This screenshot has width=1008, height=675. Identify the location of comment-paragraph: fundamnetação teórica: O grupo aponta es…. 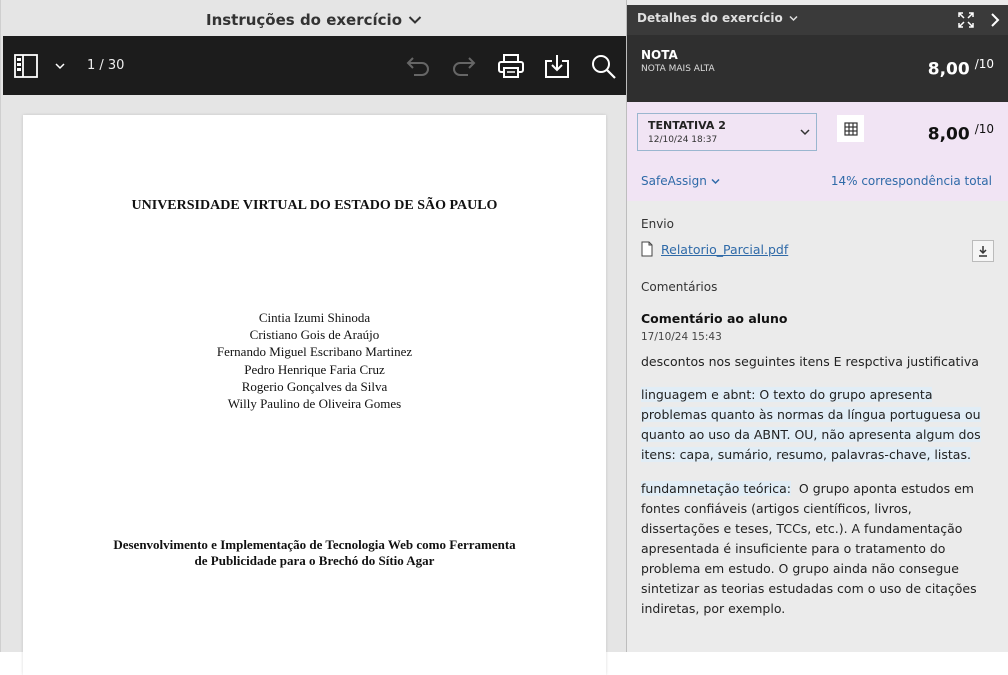
(816, 549).